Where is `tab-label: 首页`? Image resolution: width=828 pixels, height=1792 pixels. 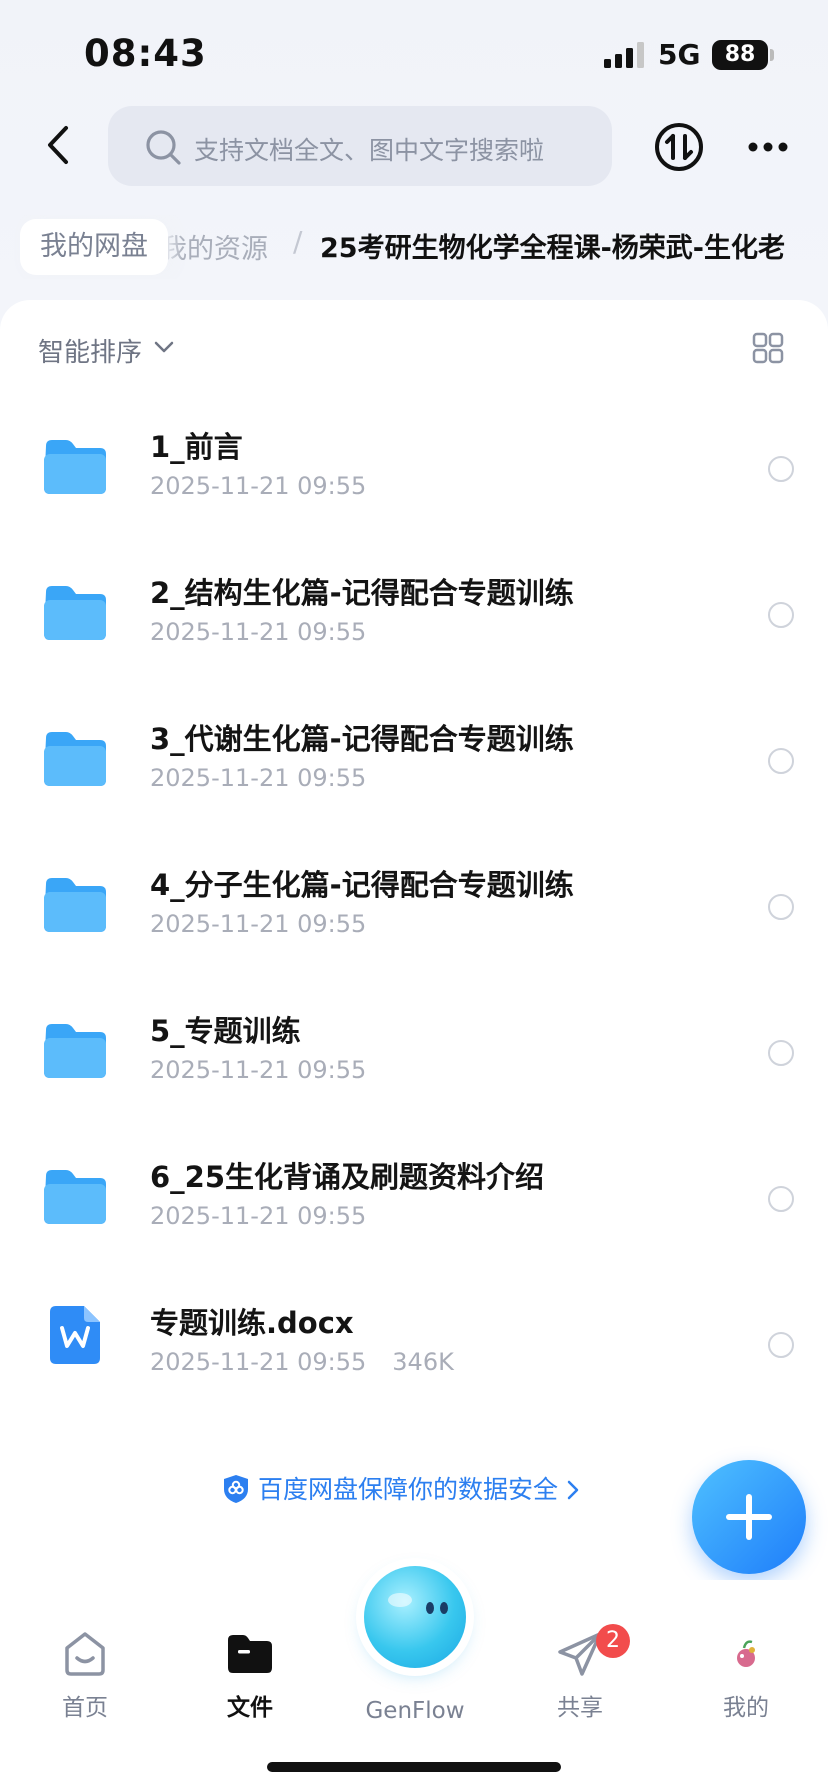
tab-label: 首页 is located at coordinates (85, 1708).